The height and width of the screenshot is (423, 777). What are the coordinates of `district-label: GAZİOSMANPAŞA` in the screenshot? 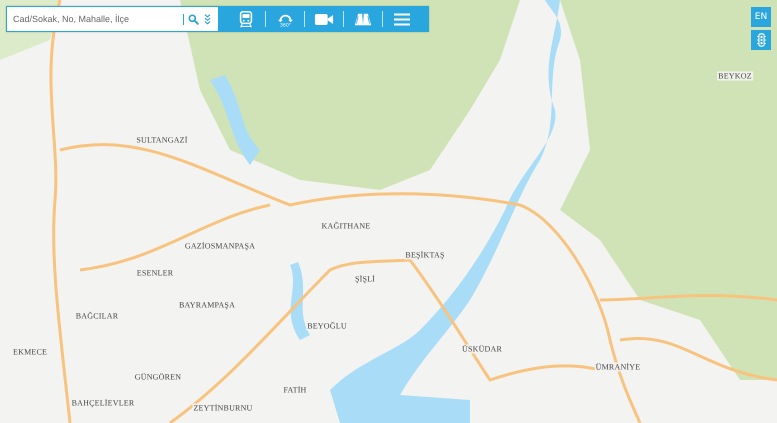 It's located at (220, 246).